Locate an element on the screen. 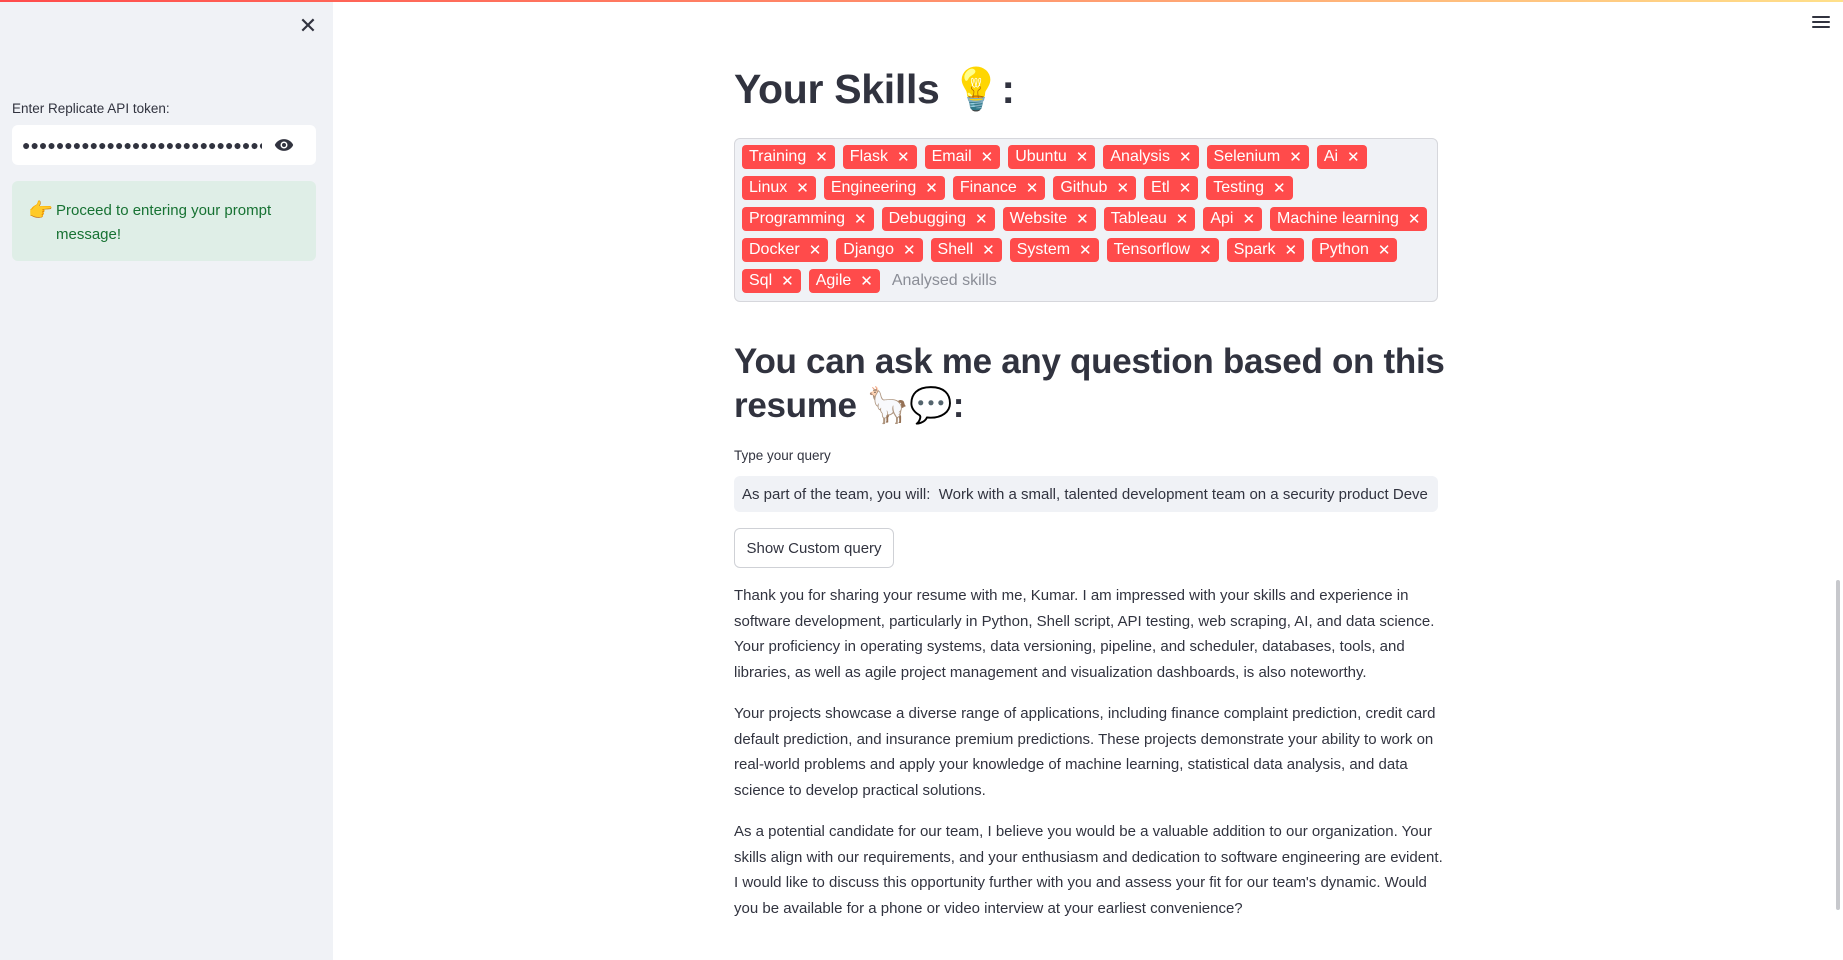 Image resolution: width=1843 pixels, height=960 pixels. skill-chip: Email ✕ is located at coordinates (962, 157).